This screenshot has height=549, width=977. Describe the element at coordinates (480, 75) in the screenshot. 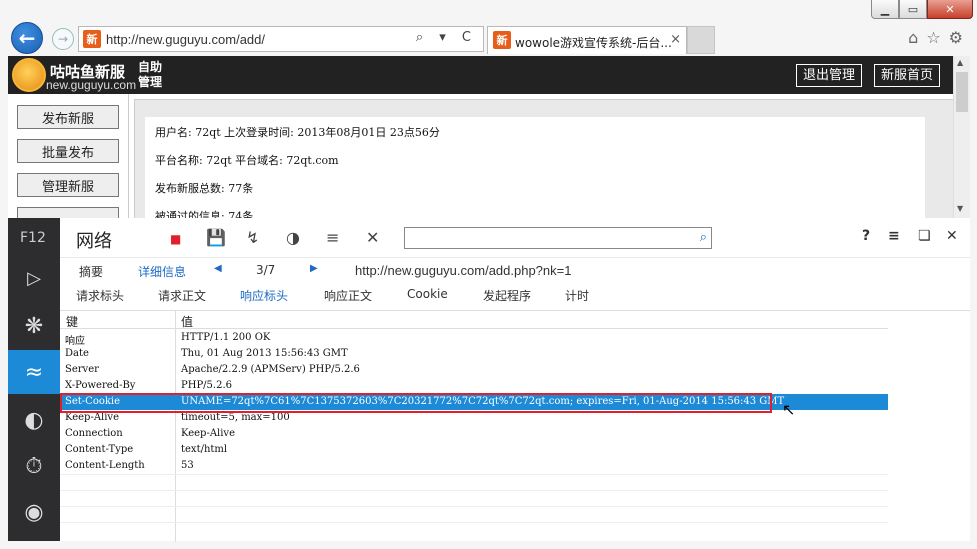

I see `site-header: 咕咕鱼新服 new.guguyu.com 自助管理 退出管理 新服首页` at that location.